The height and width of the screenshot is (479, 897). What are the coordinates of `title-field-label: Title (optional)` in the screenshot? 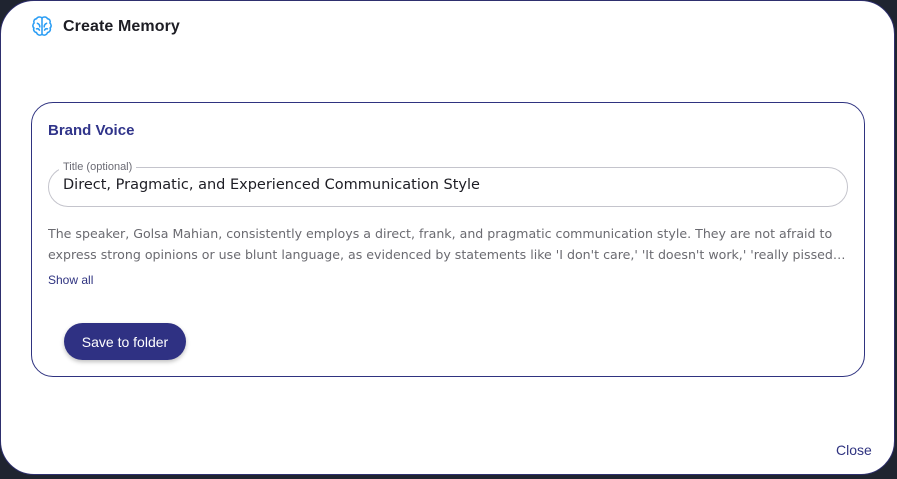 It's located at (98, 167).